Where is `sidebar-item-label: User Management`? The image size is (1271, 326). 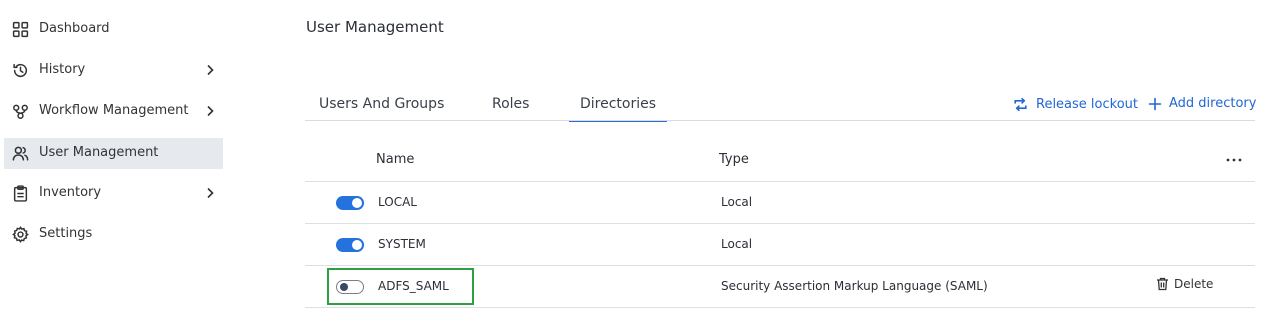 sidebar-item-label: User Management is located at coordinates (99, 152).